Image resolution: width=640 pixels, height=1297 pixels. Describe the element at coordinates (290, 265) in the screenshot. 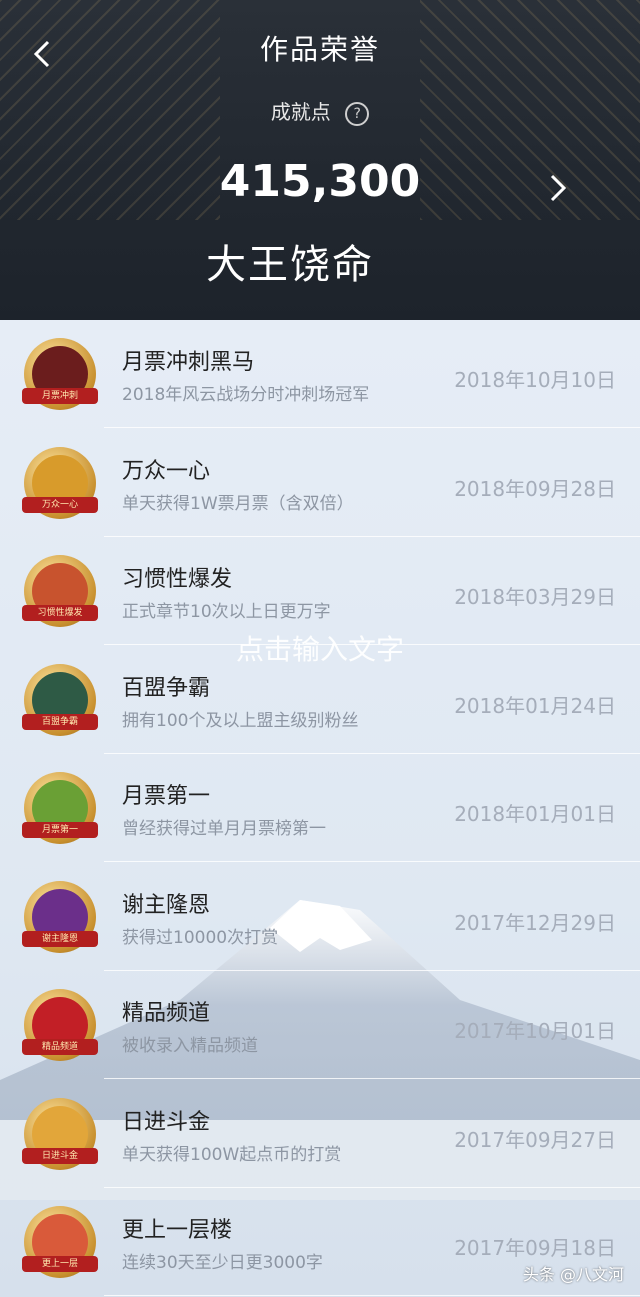

I see `book-title: 大王饶命` at that location.